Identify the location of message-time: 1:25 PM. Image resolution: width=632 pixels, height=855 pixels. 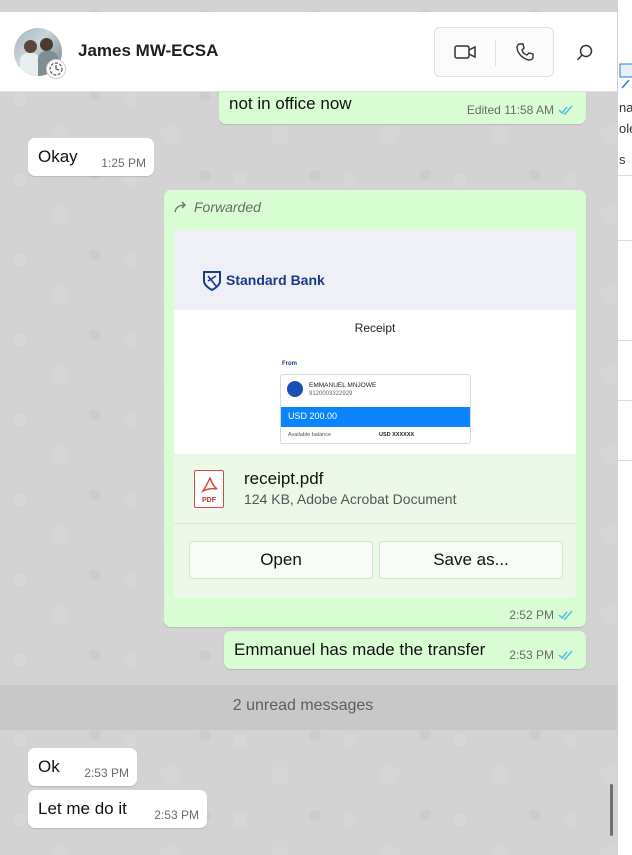
(123, 163).